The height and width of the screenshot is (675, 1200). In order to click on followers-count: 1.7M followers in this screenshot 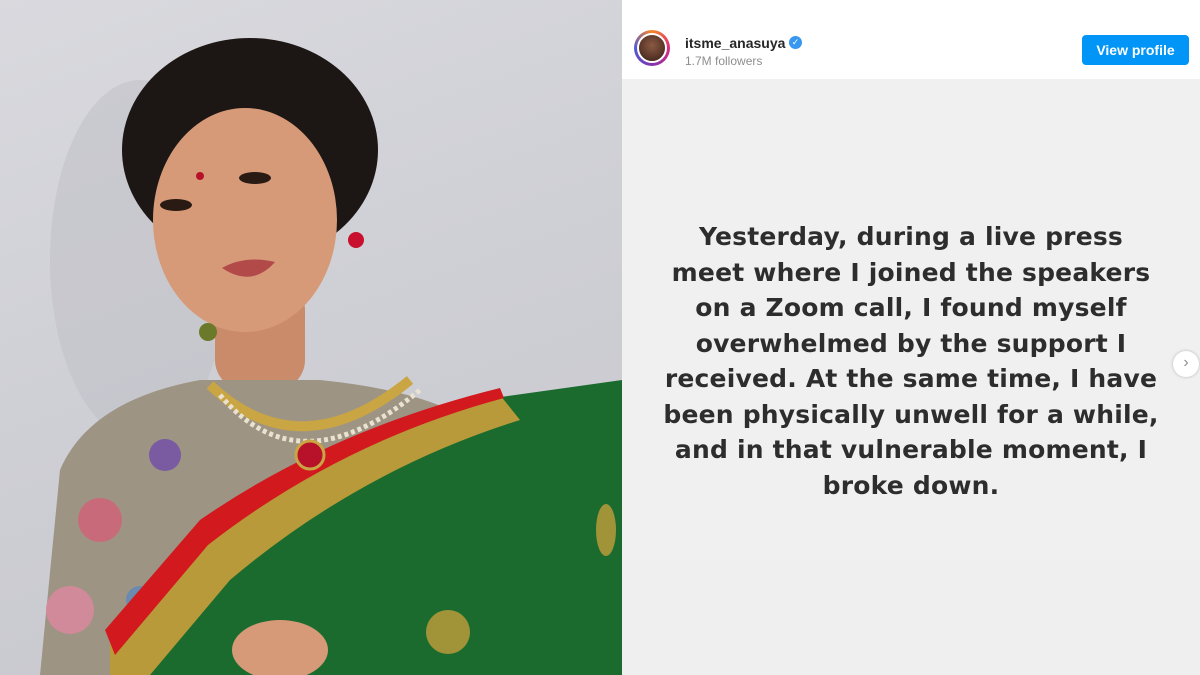, I will do `click(724, 61)`.